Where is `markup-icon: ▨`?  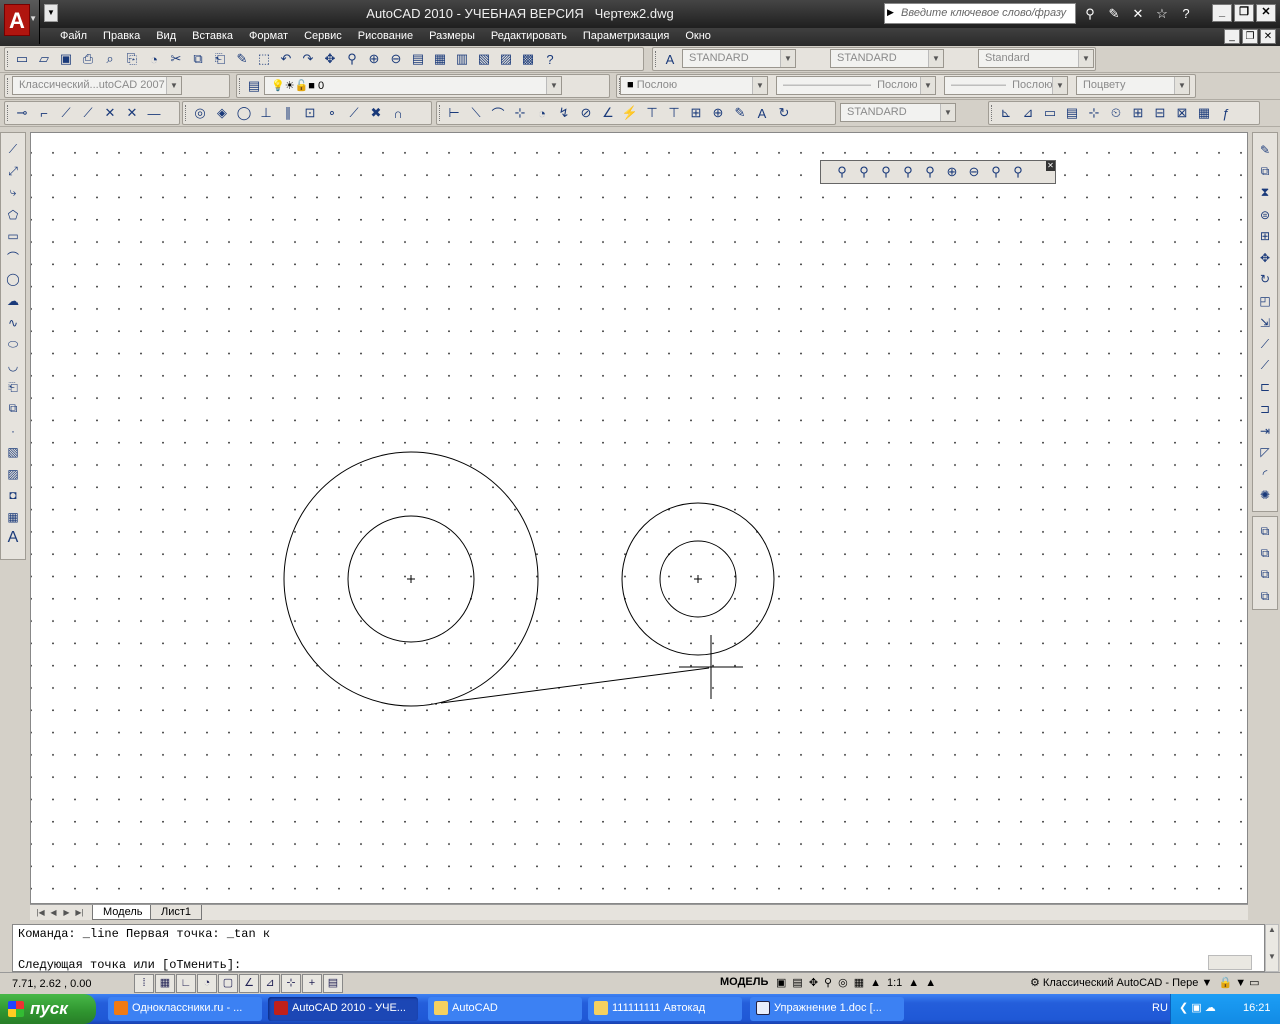
markup-icon: ▨ is located at coordinates (506, 59).